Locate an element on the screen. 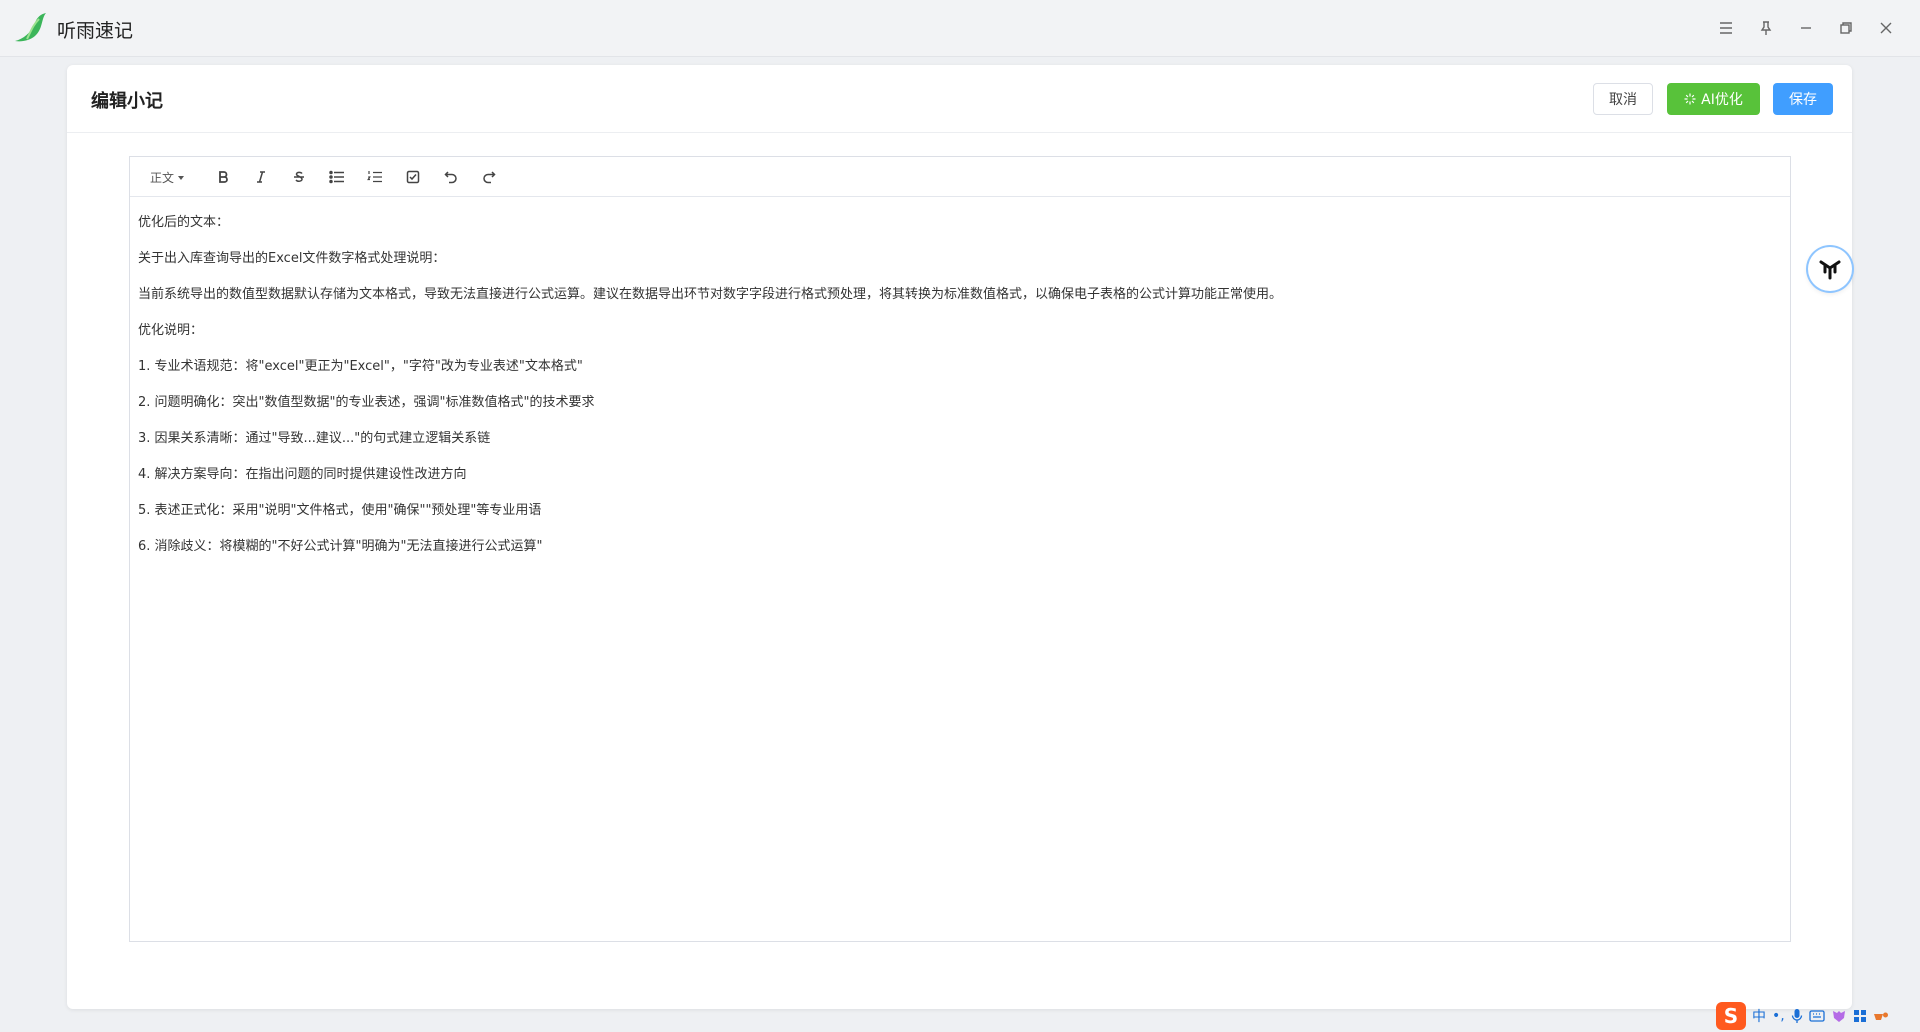  redo-icon is located at coordinates (489, 177).